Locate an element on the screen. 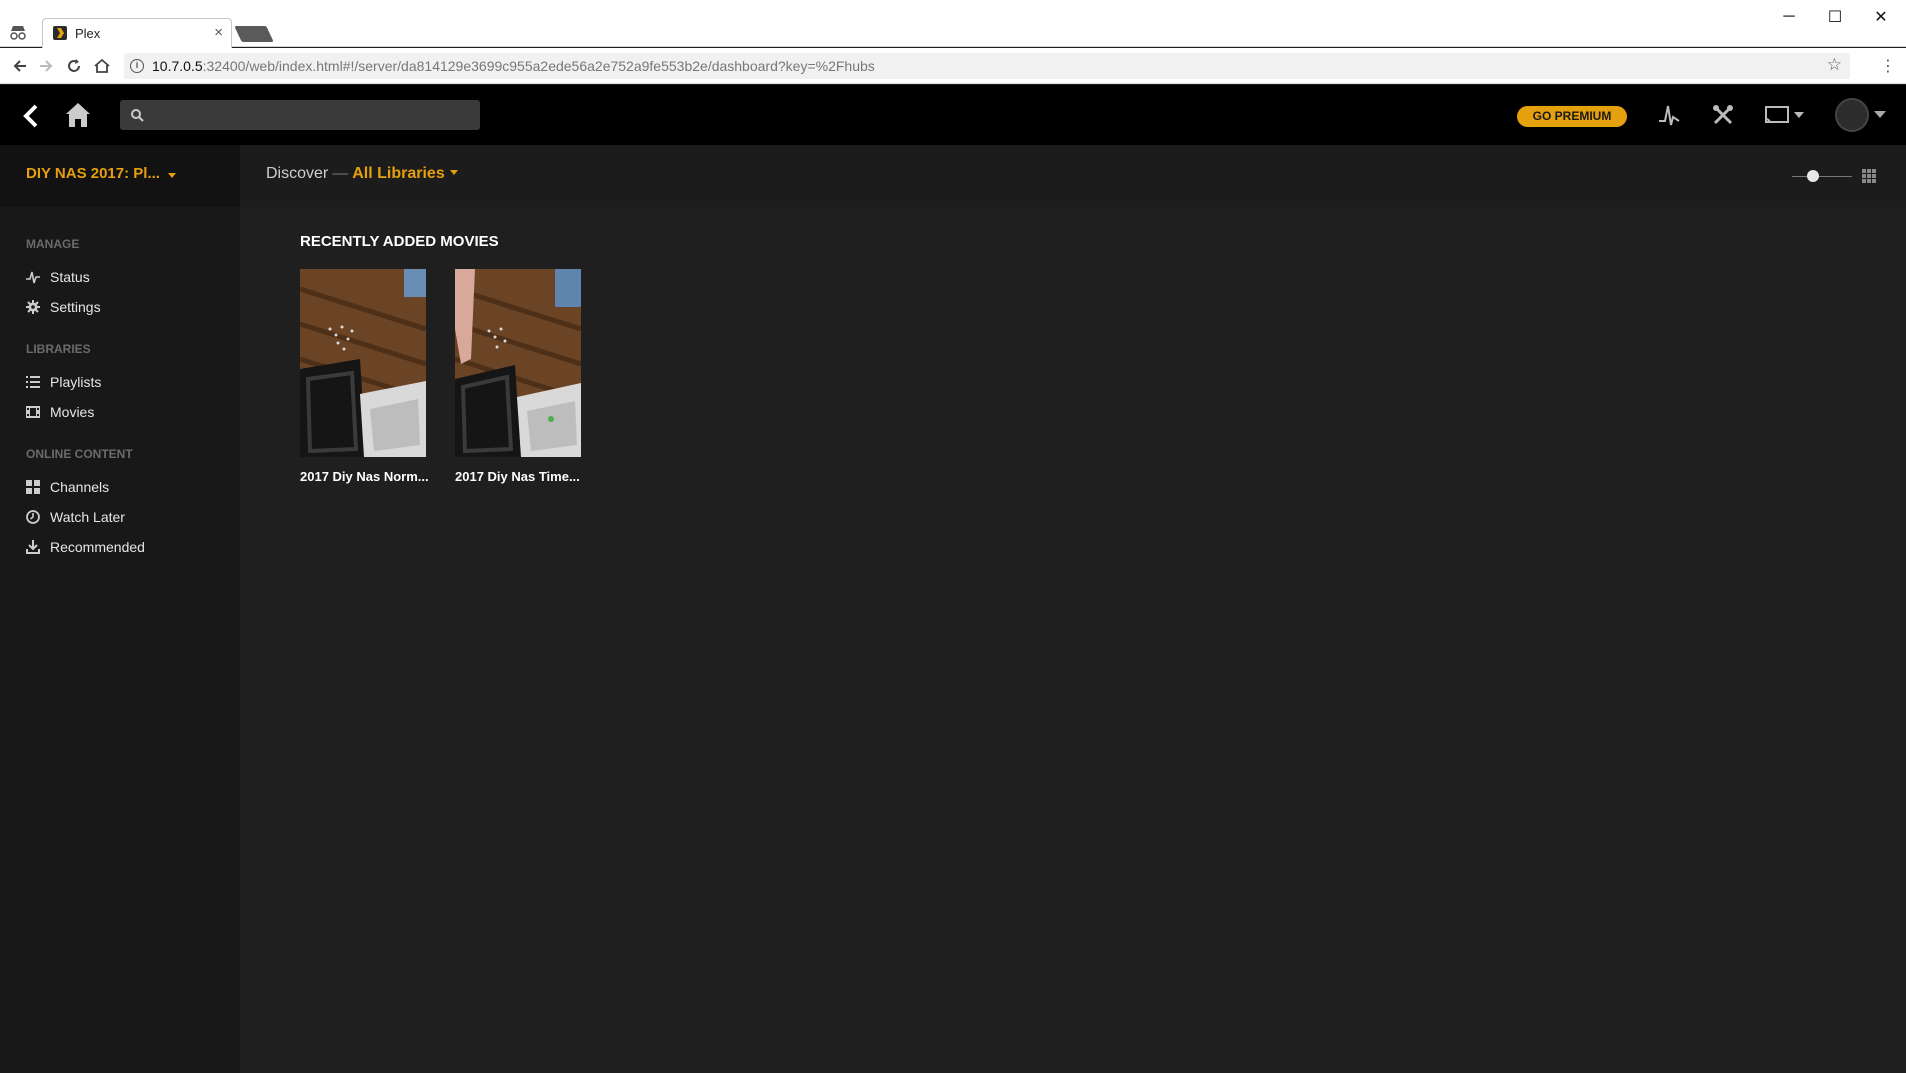 This screenshot has height=1073, width=1906. cast-icon is located at coordinates (1785, 115).